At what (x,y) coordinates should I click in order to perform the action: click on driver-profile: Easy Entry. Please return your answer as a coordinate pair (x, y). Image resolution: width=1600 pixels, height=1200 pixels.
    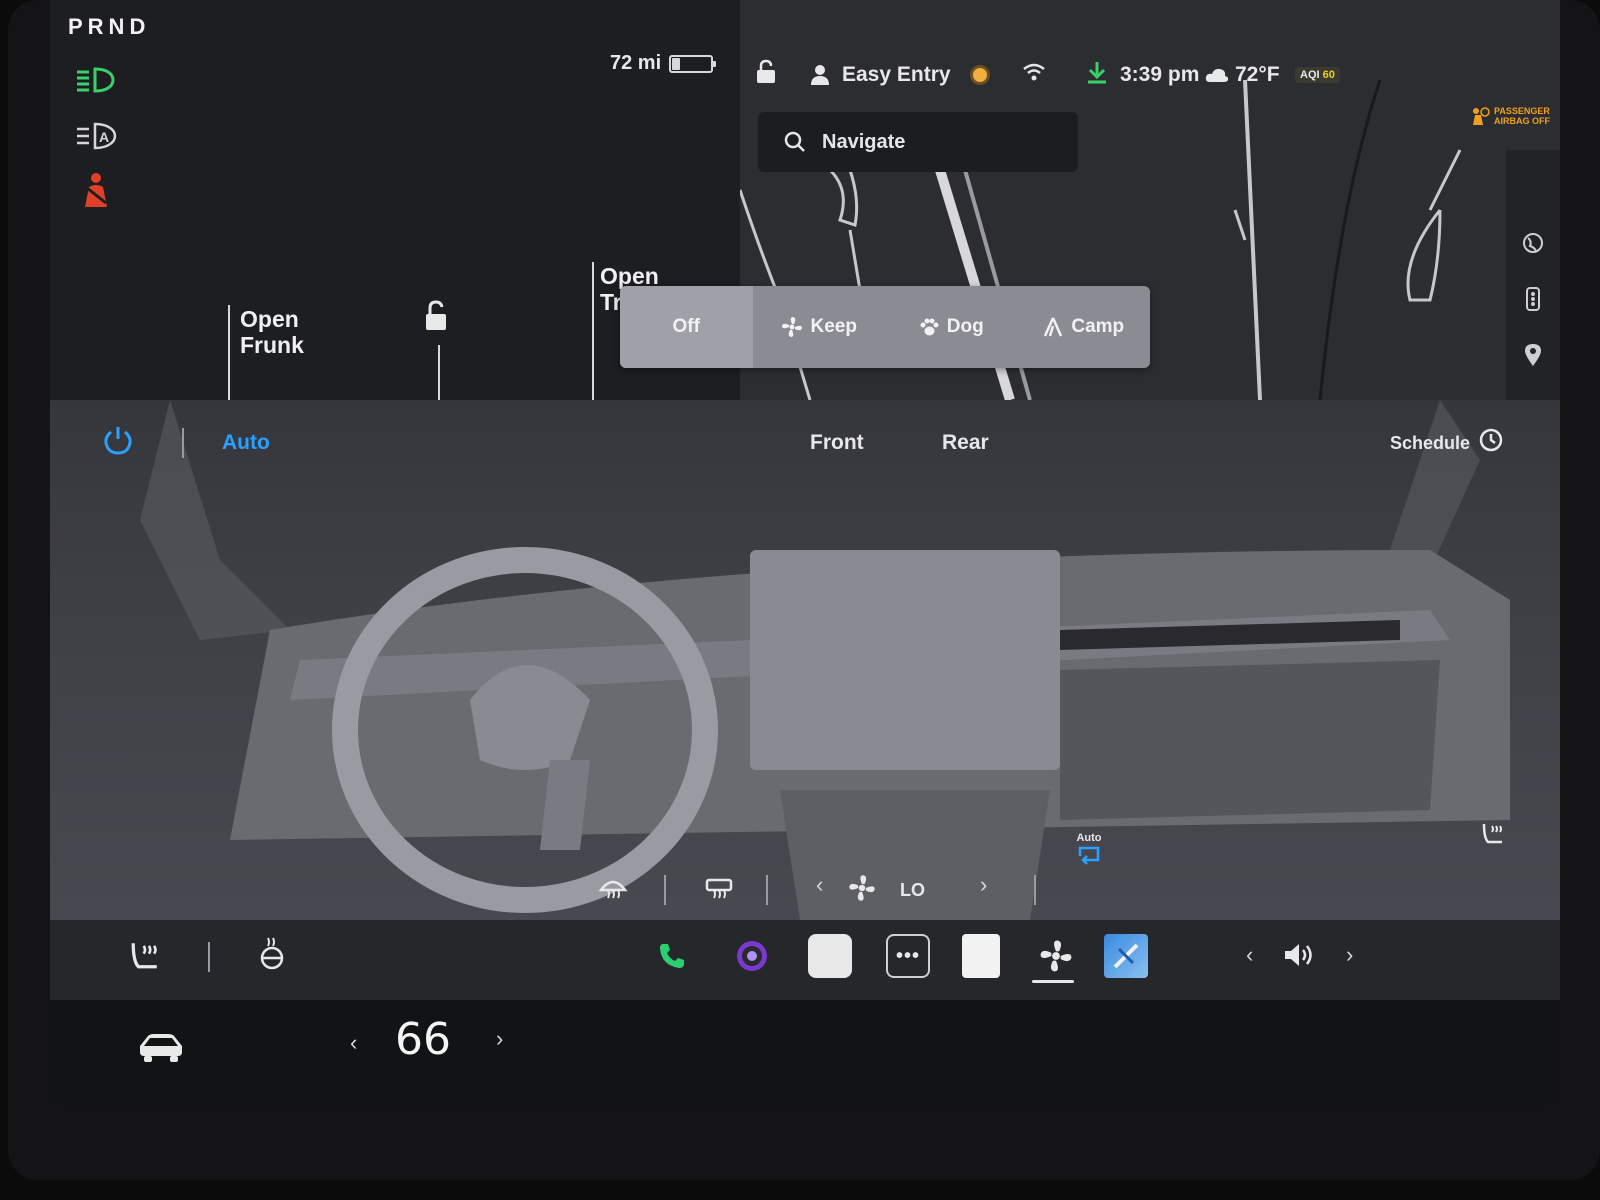
    Looking at the image, I should click on (880, 75).